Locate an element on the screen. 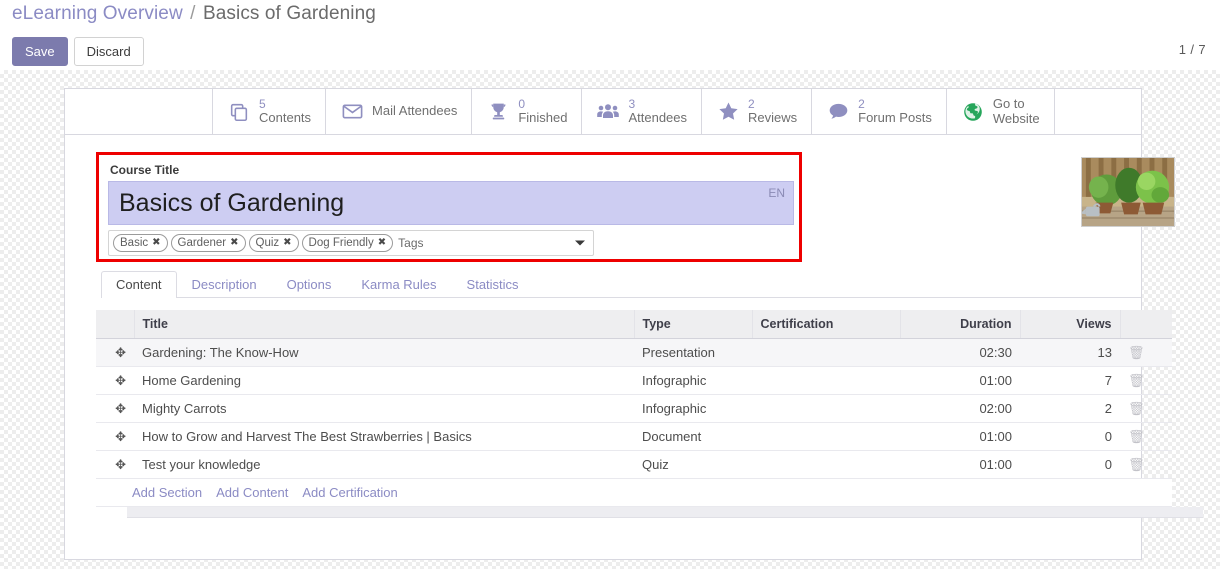 The height and width of the screenshot is (569, 1220). add-section-link: Add Section is located at coordinates (167, 492).